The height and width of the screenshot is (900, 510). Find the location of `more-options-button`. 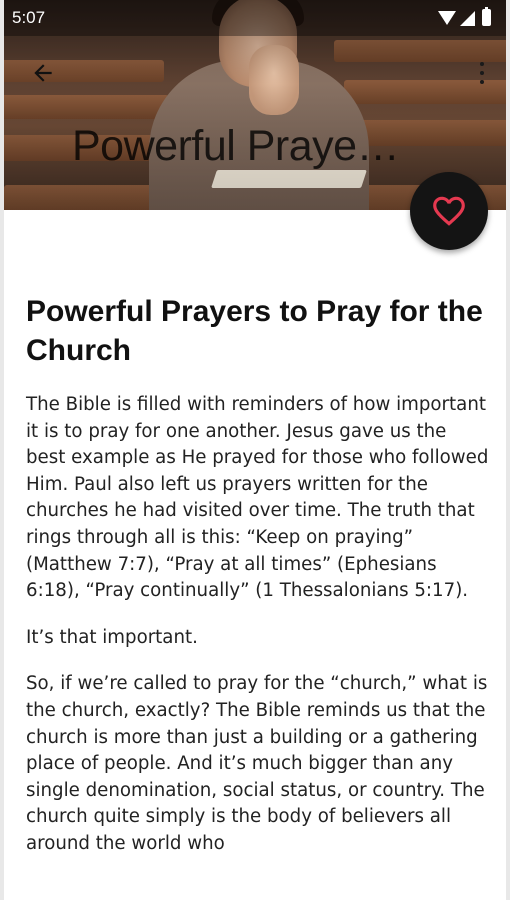

more-options-button is located at coordinates (482, 73).